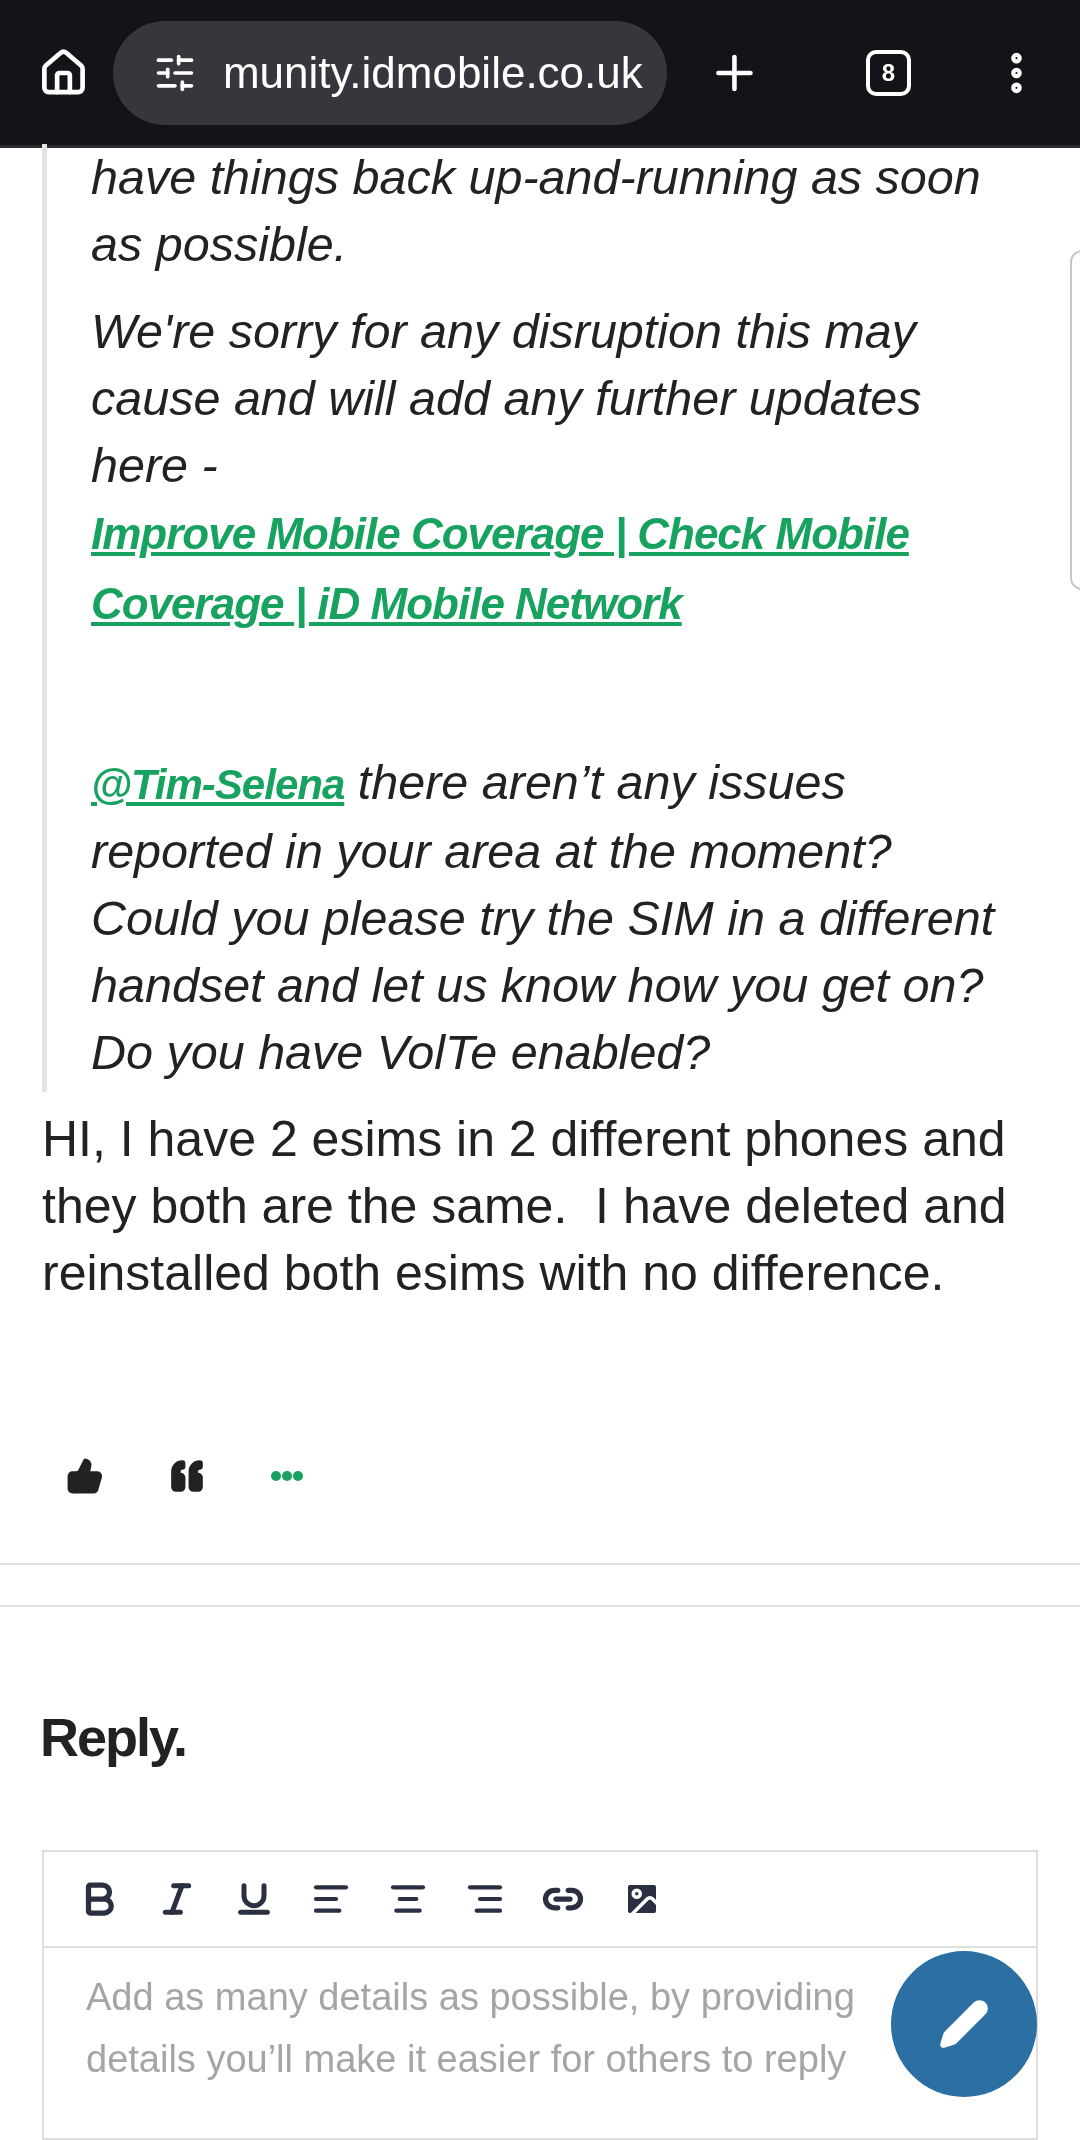  Describe the element at coordinates (432, 72) in the screenshot. I see `url-text: munity.idmobile.co.uk` at that location.